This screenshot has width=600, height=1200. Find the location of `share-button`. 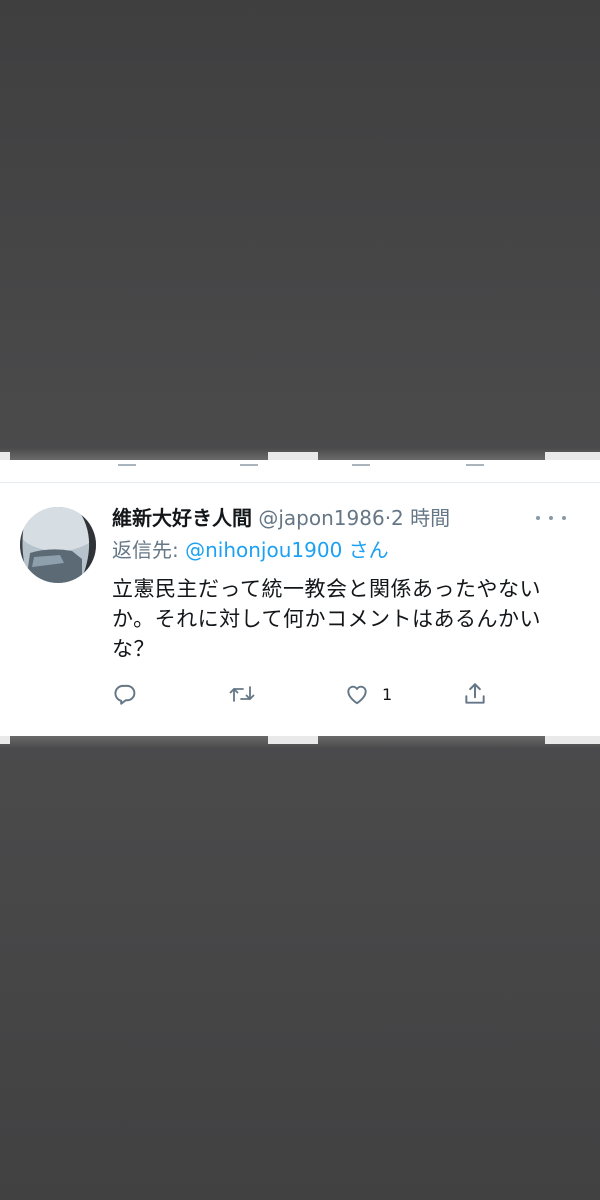

share-button is located at coordinates (475, 694).